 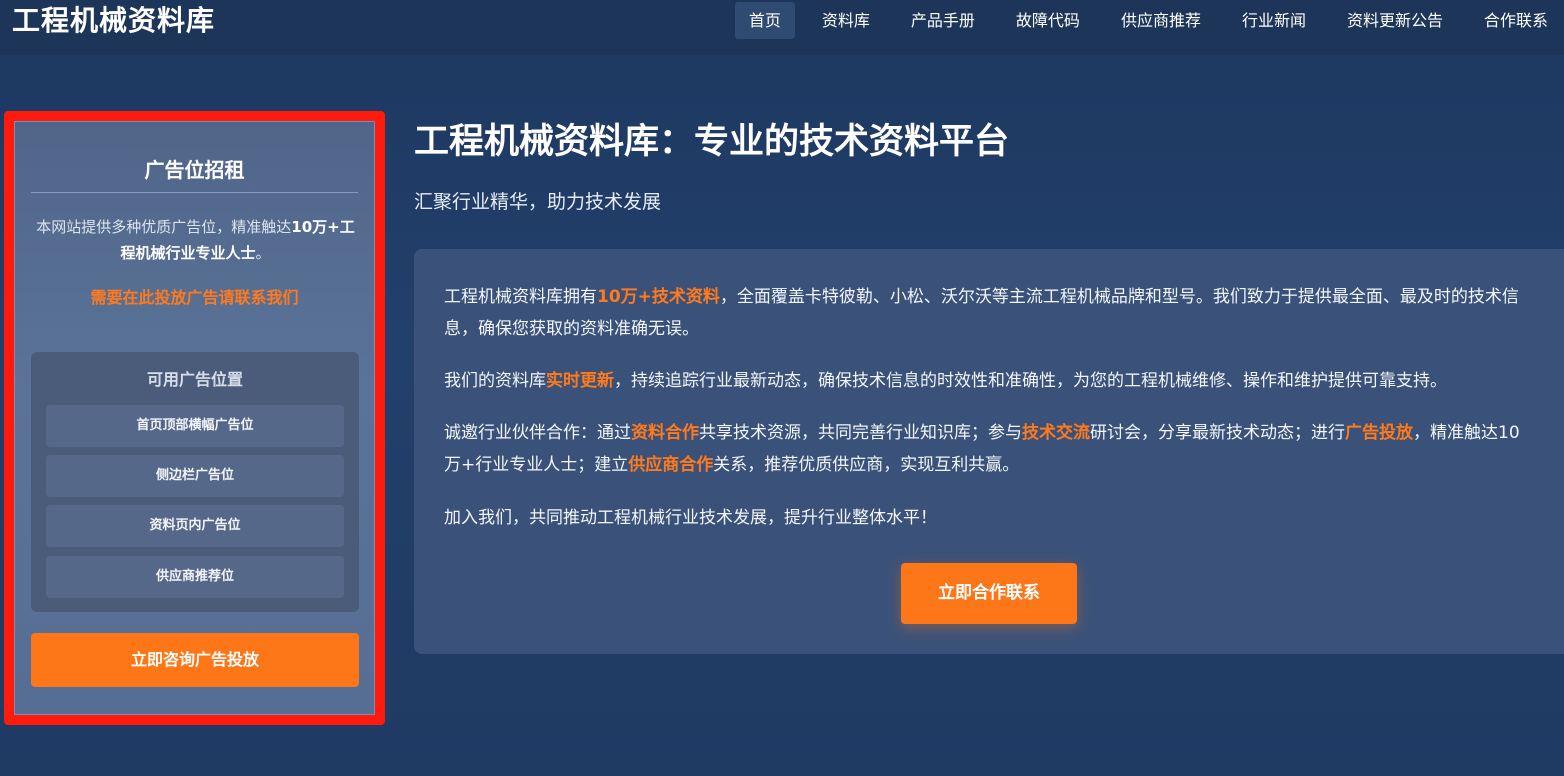 What do you see at coordinates (195, 476) in the screenshot?
I see `ad-slot-sidebar: 侧边栏广告位` at bounding box center [195, 476].